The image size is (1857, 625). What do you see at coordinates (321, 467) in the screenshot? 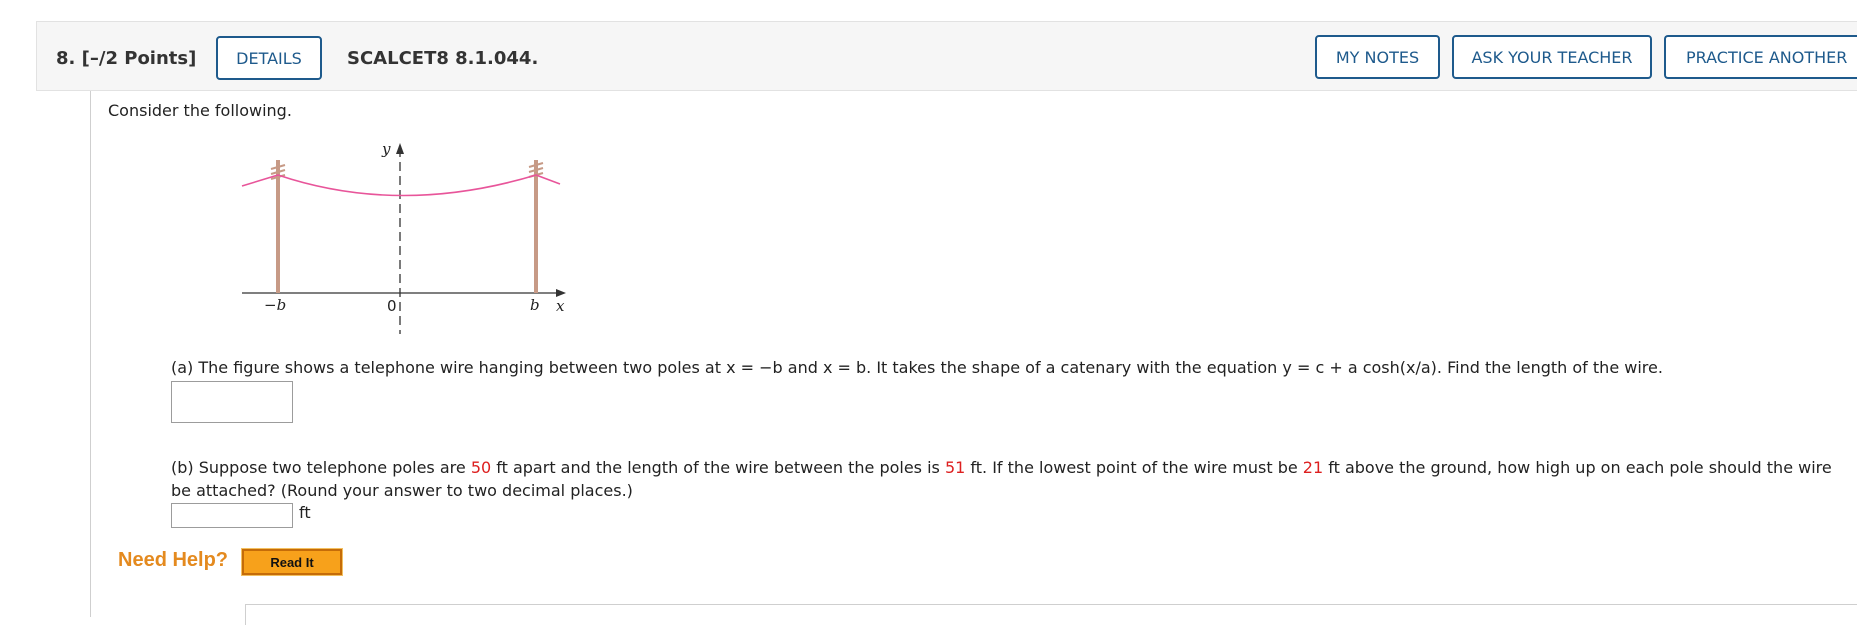
I see `part-b-text-1: (b) Suppose two telephone poles are` at bounding box center [321, 467].